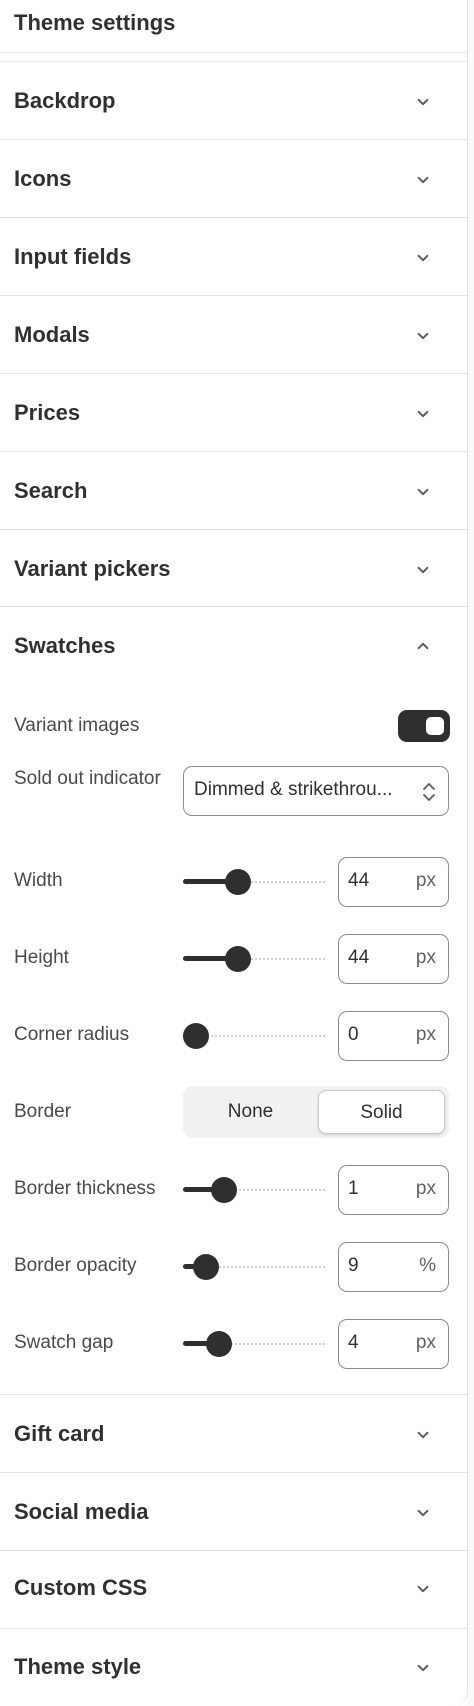 This screenshot has height=1706, width=474. I want to click on border-thickness-unit: px, so click(425, 1188).